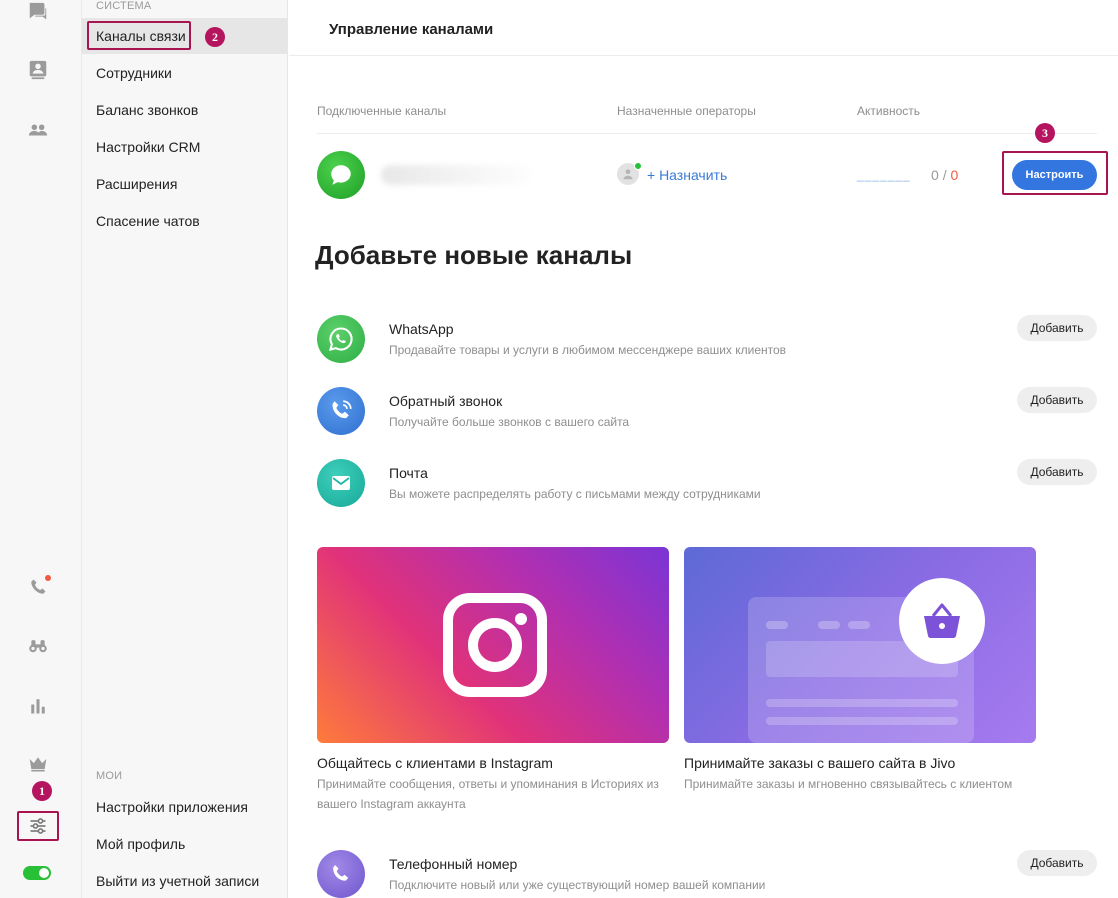 The height and width of the screenshot is (898, 1118). What do you see at coordinates (41, 449) in the screenshot?
I see `icon-rail: 1` at bounding box center [41, 449].